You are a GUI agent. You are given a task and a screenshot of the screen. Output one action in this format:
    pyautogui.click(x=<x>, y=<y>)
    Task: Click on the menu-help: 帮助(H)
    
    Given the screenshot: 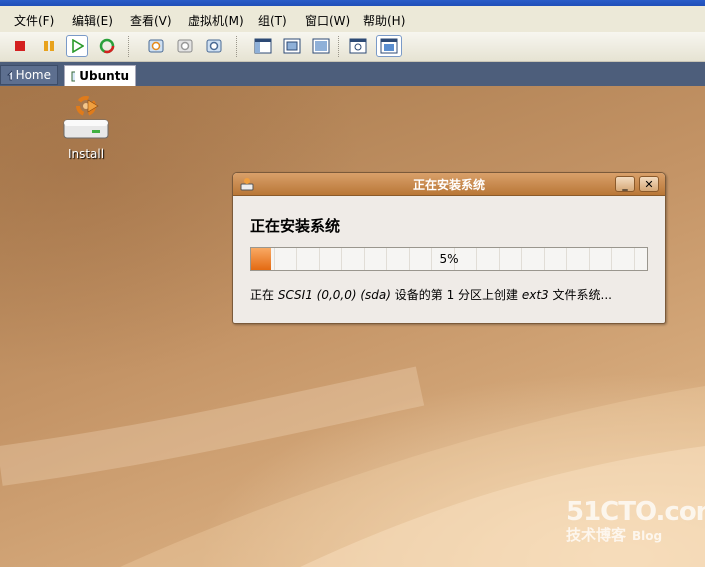 What is the action you would take?
    pyautogui.click(x=384, y=20)
    